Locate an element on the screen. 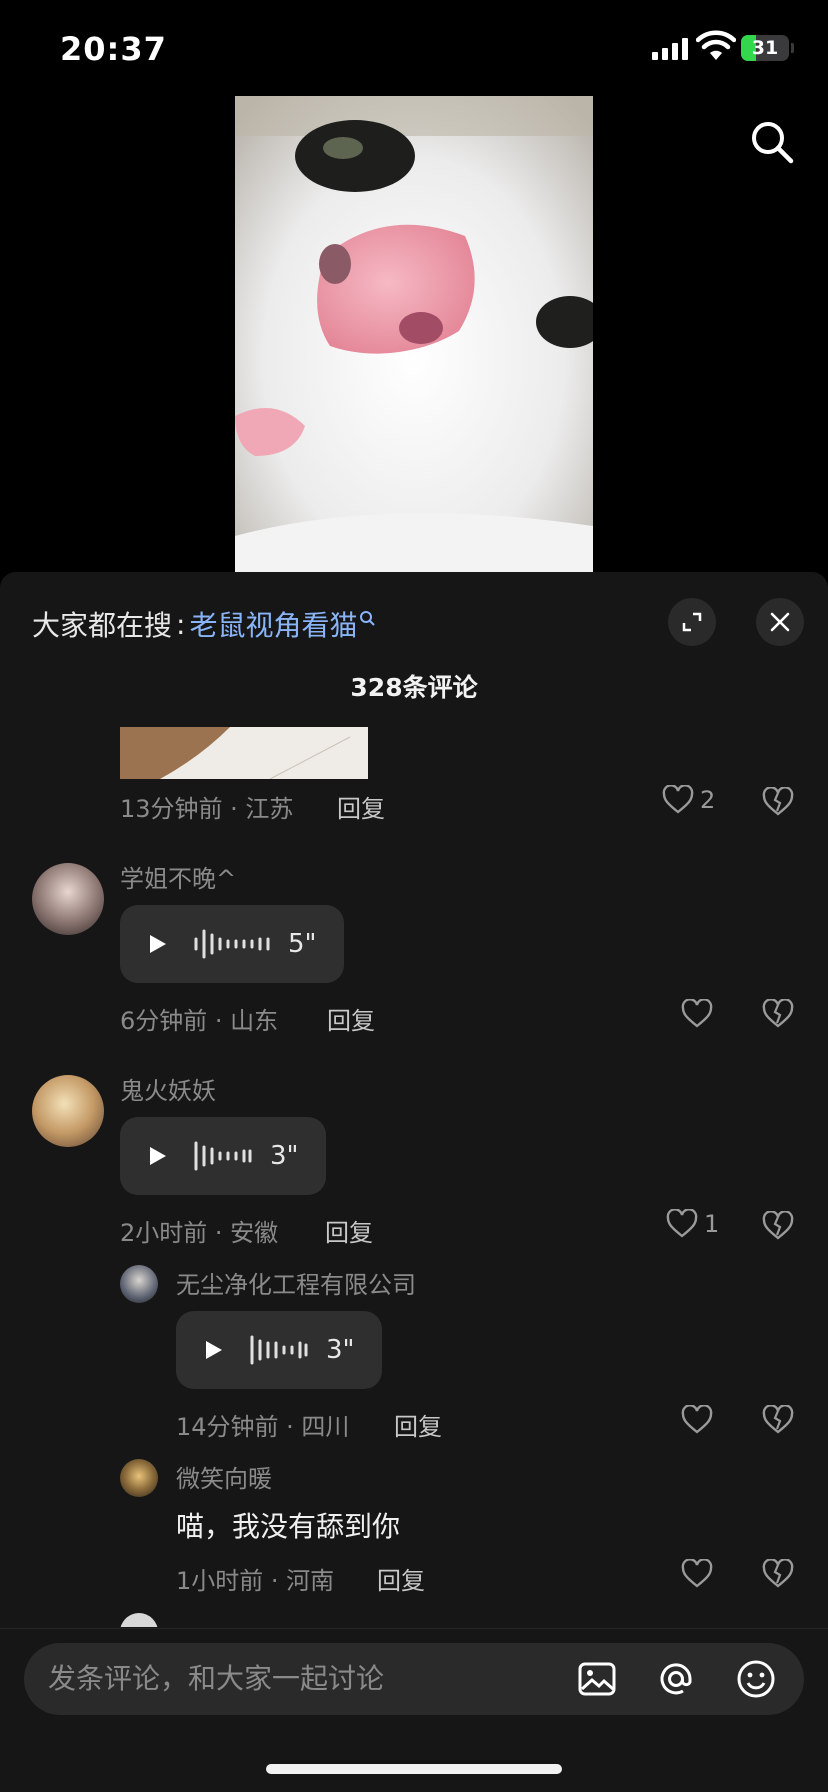 The height and width of the screenshot is (1792, 828). video-player is located at coordinates (414, 334).